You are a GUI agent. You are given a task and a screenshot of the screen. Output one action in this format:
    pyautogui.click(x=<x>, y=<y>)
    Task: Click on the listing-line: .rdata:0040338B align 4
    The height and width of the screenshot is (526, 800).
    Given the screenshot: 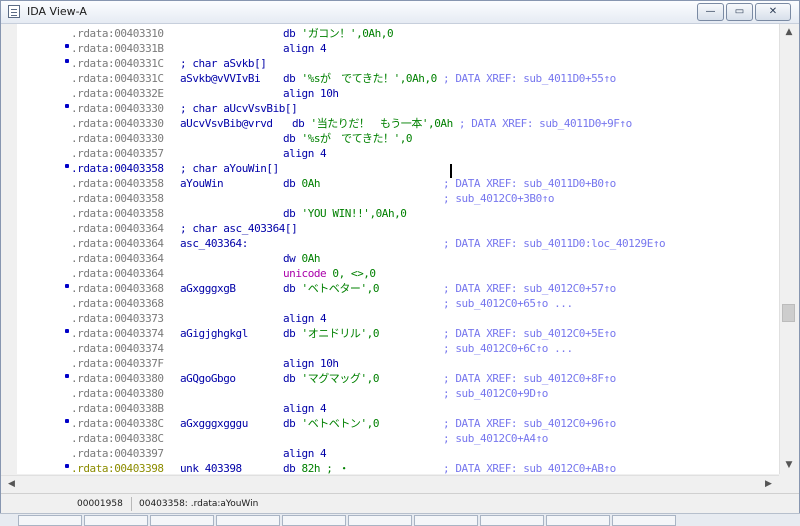 What is the action you would take?
    pyautogui.click(x=397, y=408)
    